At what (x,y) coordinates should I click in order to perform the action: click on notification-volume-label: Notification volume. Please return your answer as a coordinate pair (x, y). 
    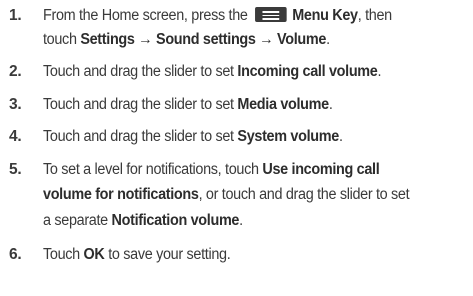
    Looking at the image, I should click on (175, 220).